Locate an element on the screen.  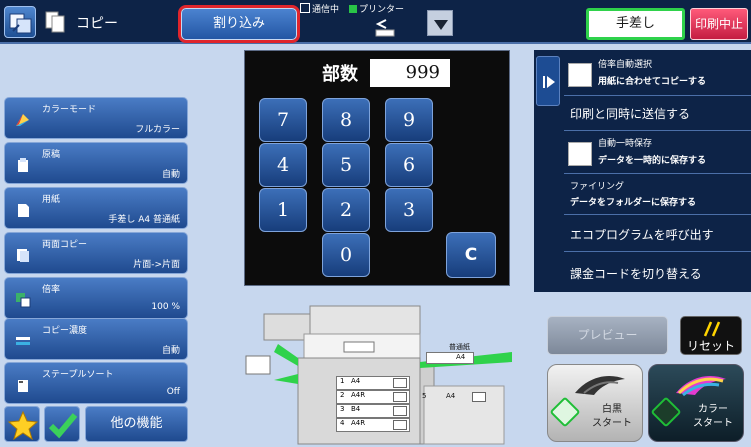
paper-icon is located at coordinates (23, 210).